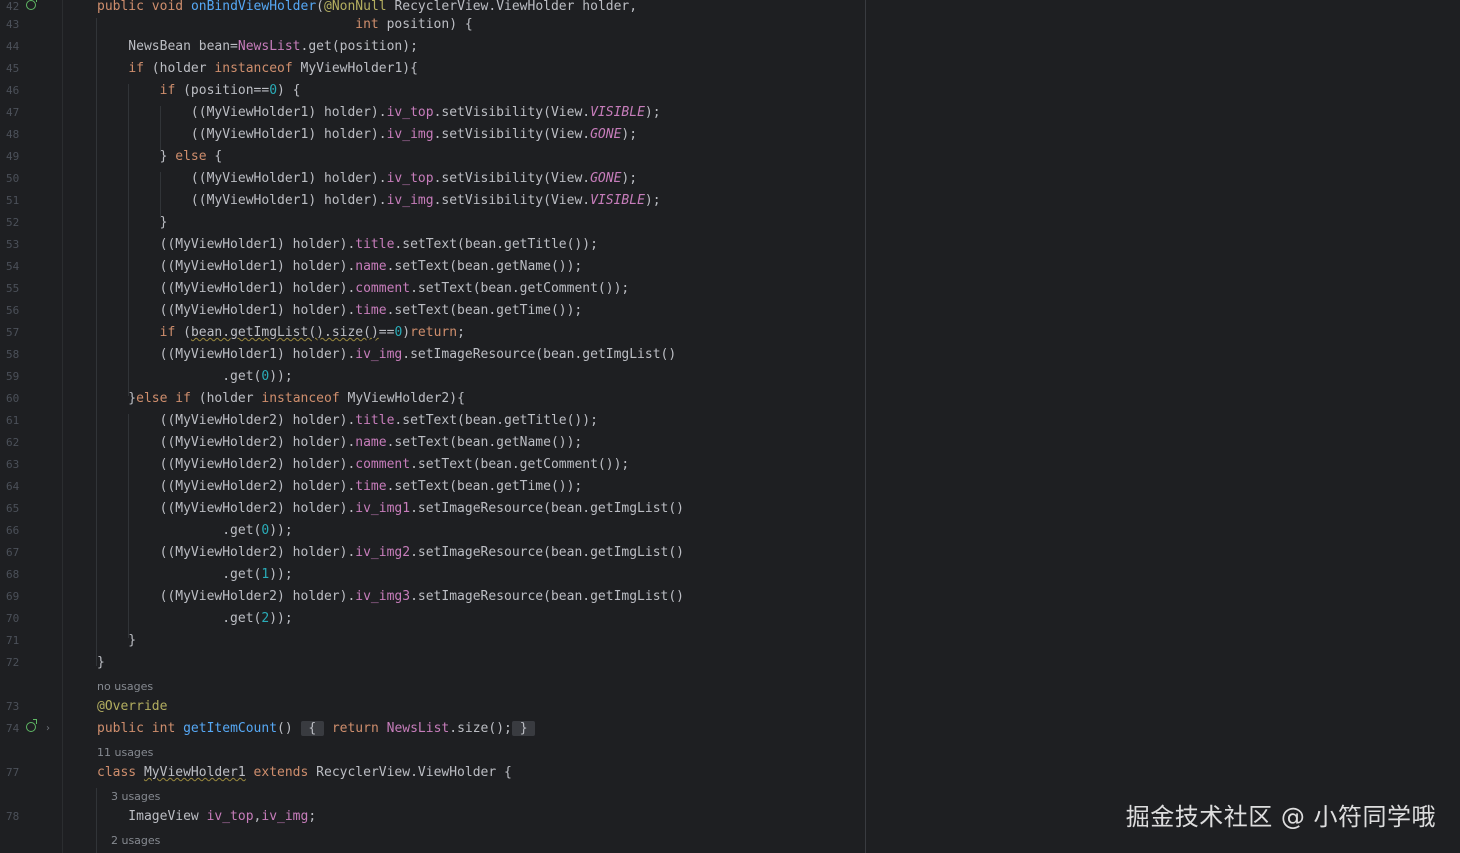  What do you see at coordinates (13, 288) in the screenshot?
I see `line-number: 55` at bounding box center [13, 288].